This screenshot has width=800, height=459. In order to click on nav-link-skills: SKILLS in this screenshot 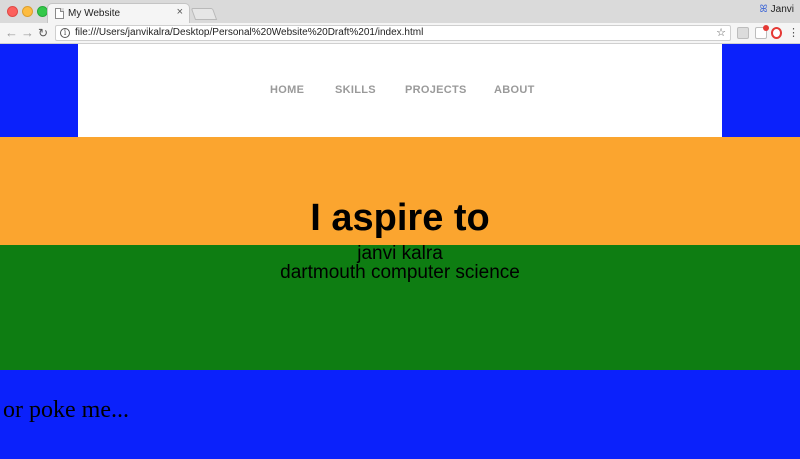, I will do `click(355, 90)`.